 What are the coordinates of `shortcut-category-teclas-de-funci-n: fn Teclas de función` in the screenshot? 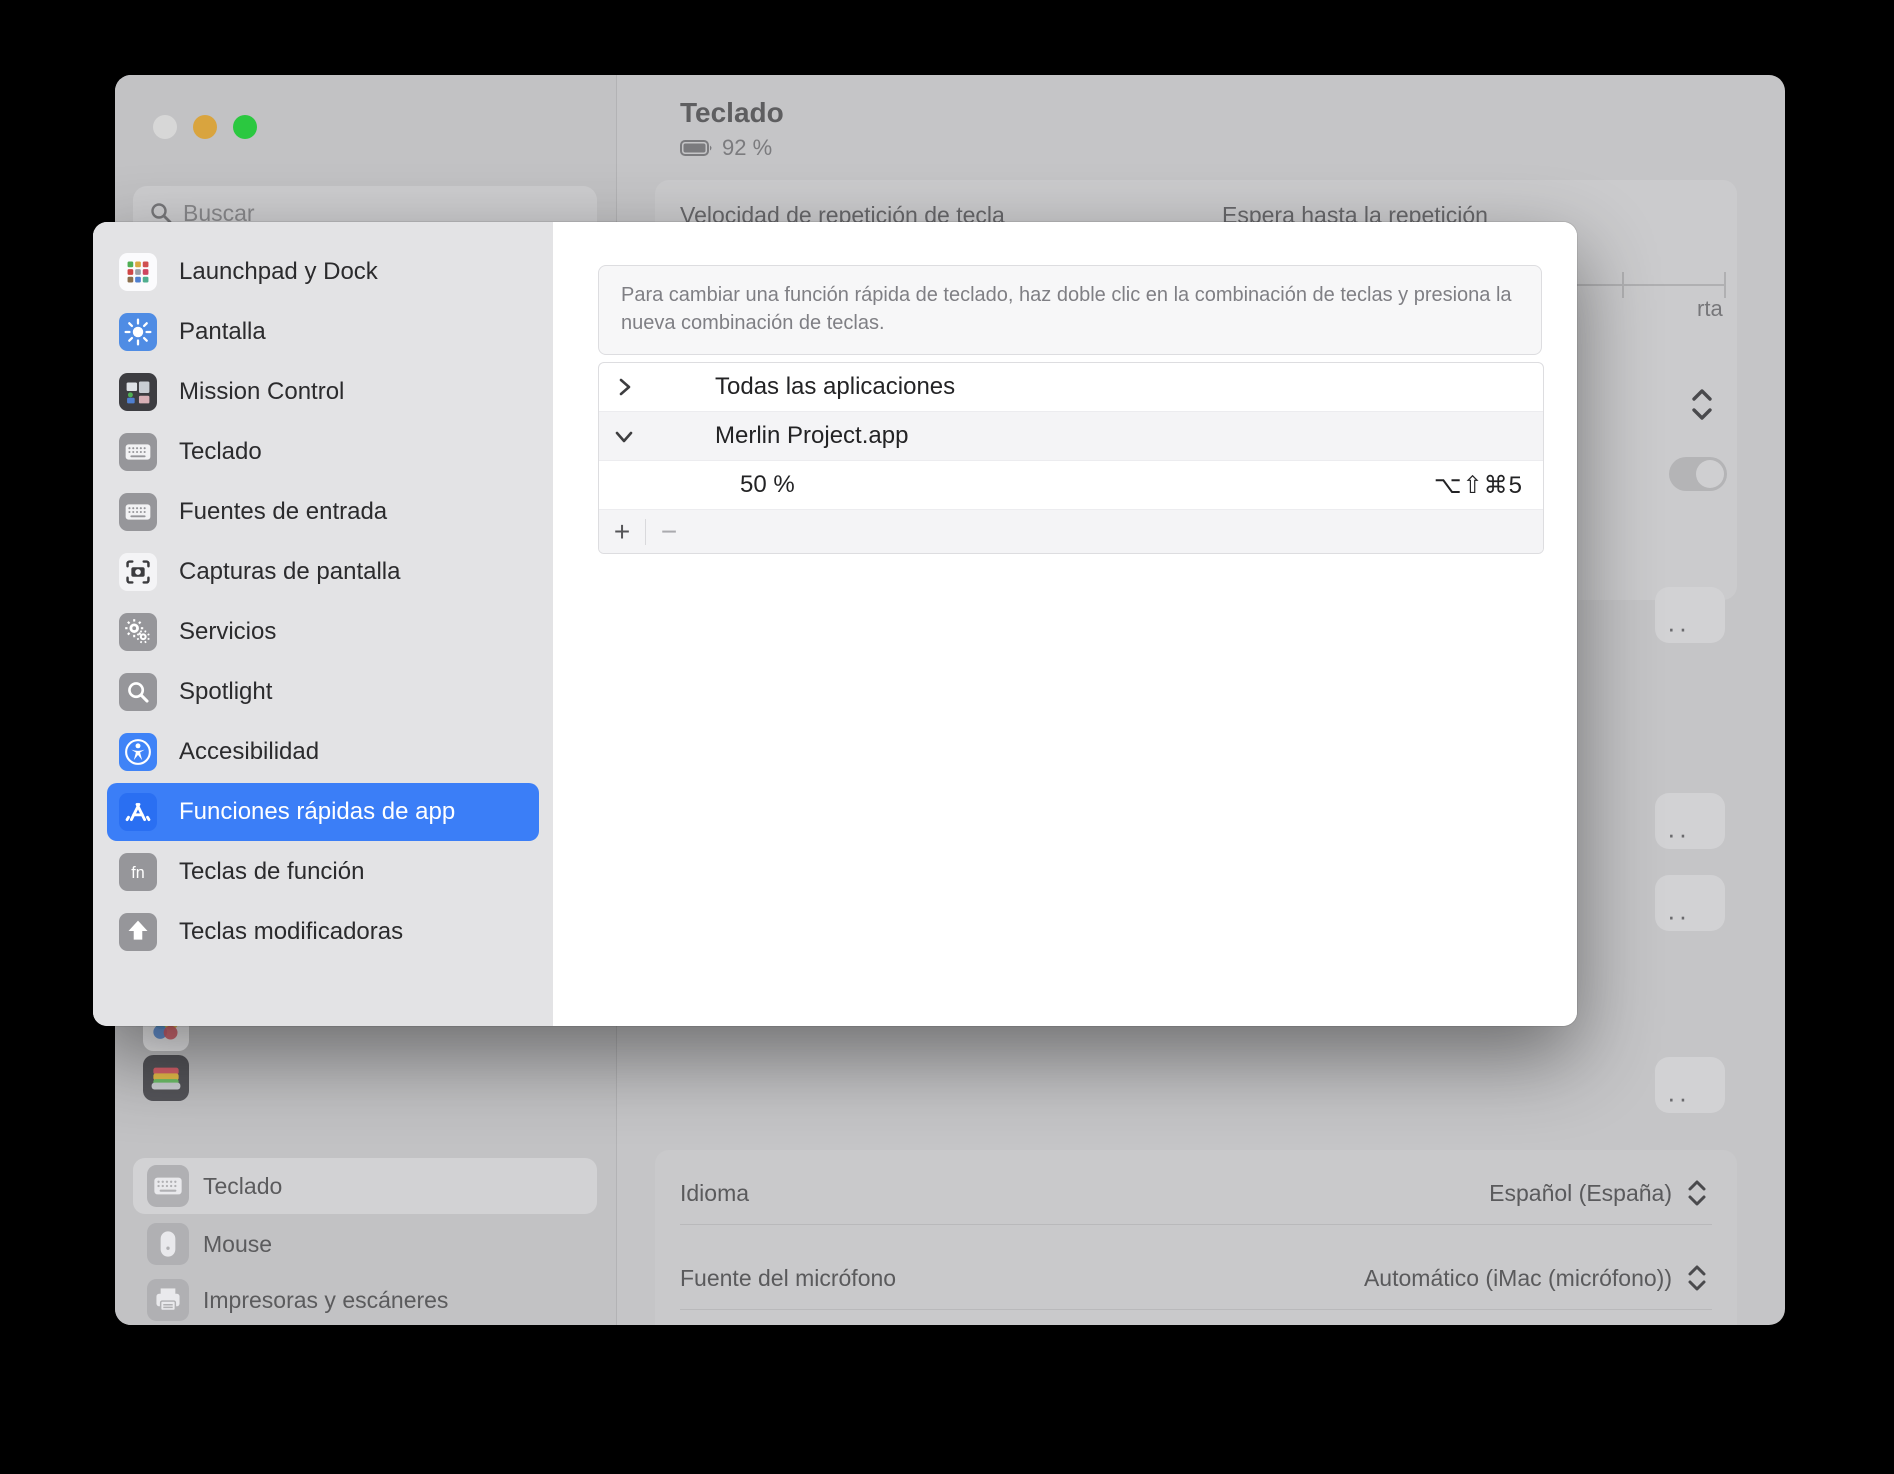 It's located at (323, 872).